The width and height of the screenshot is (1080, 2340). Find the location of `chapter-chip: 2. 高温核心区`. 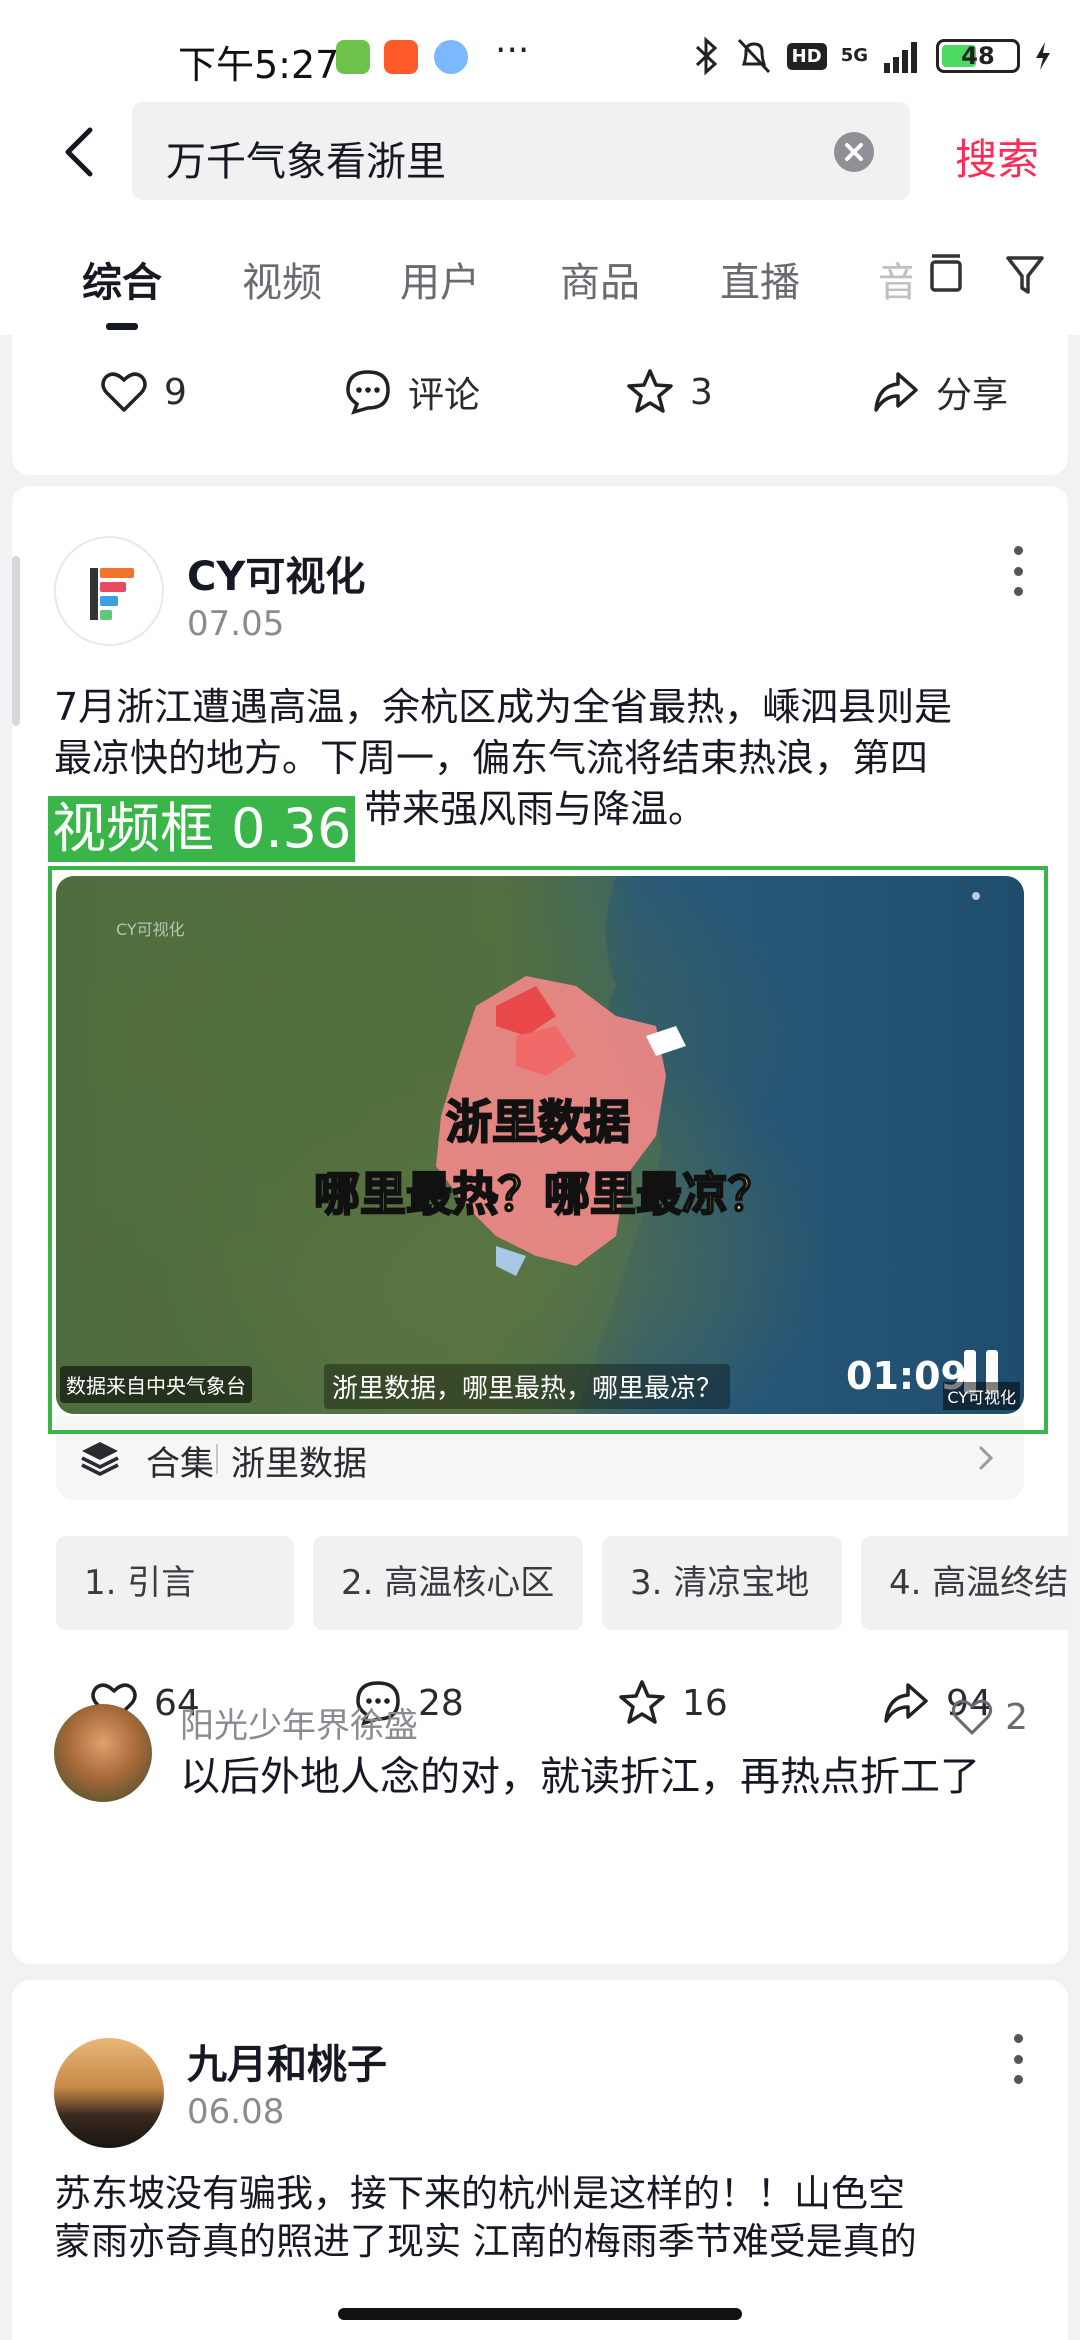

chapter-chip: 2. 高温核心区 is located at coordinates (448, 1583).